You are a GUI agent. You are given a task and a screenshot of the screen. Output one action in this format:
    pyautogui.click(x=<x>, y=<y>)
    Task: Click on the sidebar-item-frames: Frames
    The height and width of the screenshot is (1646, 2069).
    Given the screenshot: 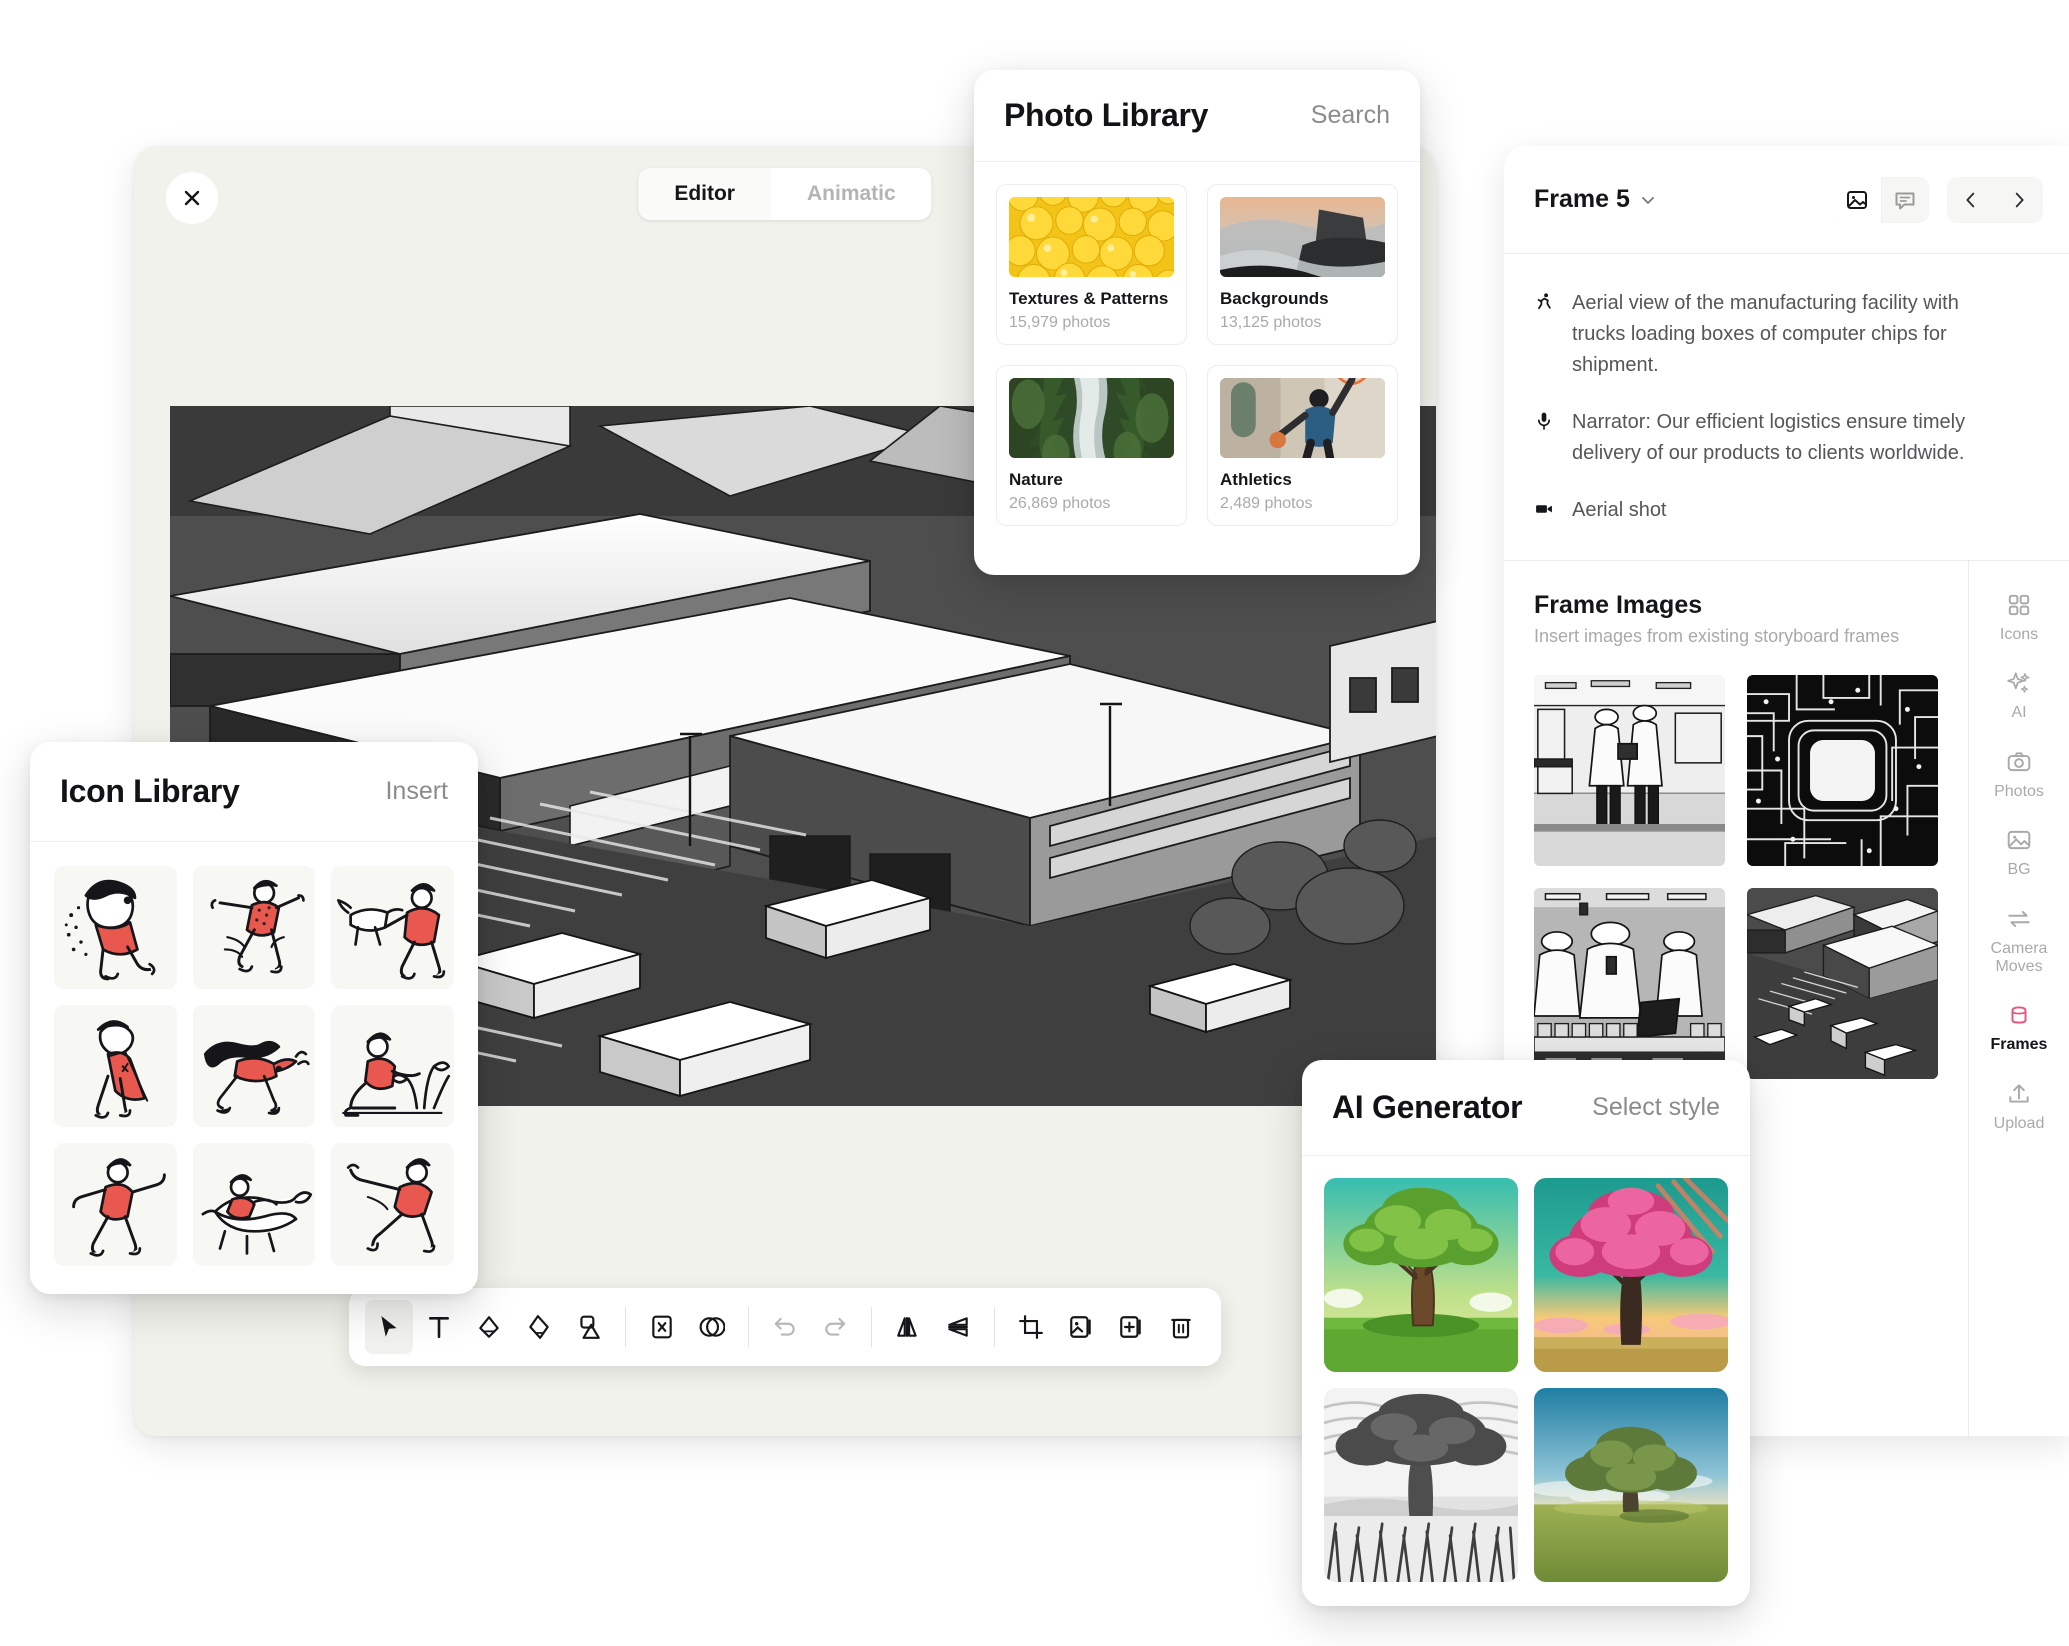 What is the action you would take?
    pyautogui.click(x=2019, y=1026)
    